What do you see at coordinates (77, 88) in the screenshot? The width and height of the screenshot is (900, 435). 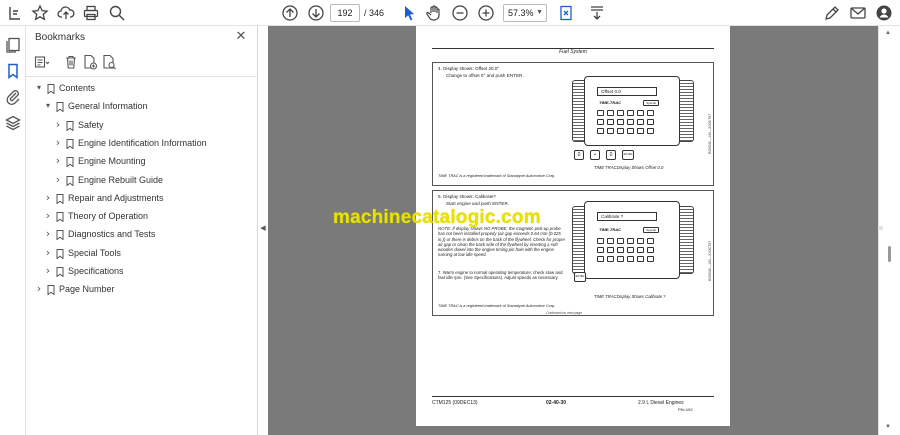 I see `bookmark-label: Contents` at bounding box center [77, 88].